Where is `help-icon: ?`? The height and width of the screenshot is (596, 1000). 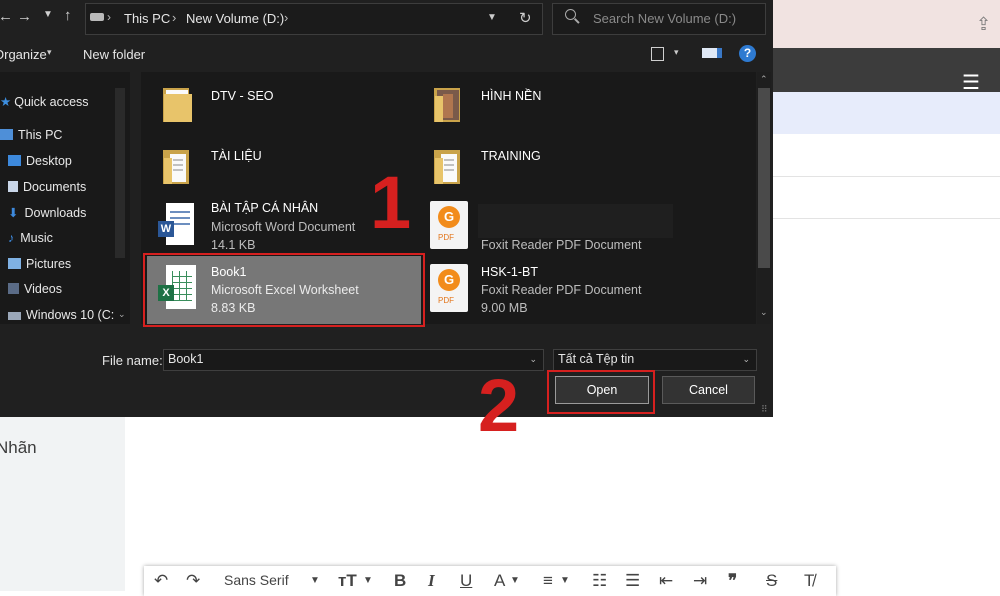
help-icon: ? is located at coordinates (747, 53).